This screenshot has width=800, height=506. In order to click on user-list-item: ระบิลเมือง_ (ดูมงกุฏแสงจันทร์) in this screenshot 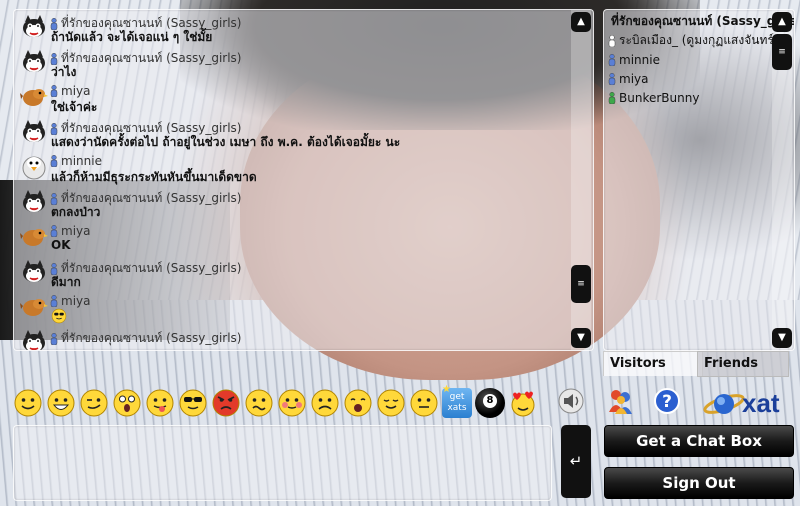, I will do `click(699, 40)`.